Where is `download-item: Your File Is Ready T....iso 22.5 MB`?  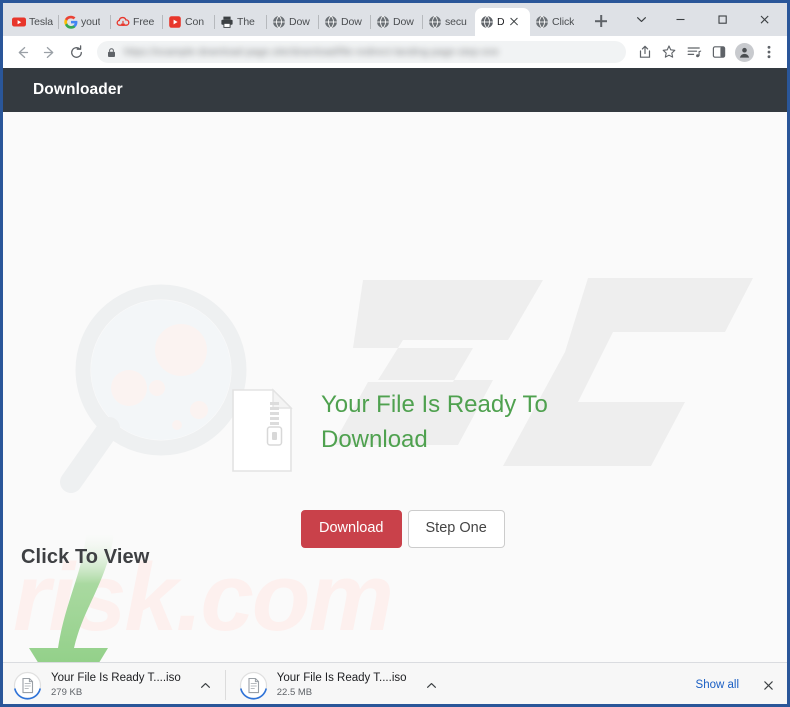
download-item: Your File Is Ready T....iso 22.5 MB is located at coordinates (337, 685).